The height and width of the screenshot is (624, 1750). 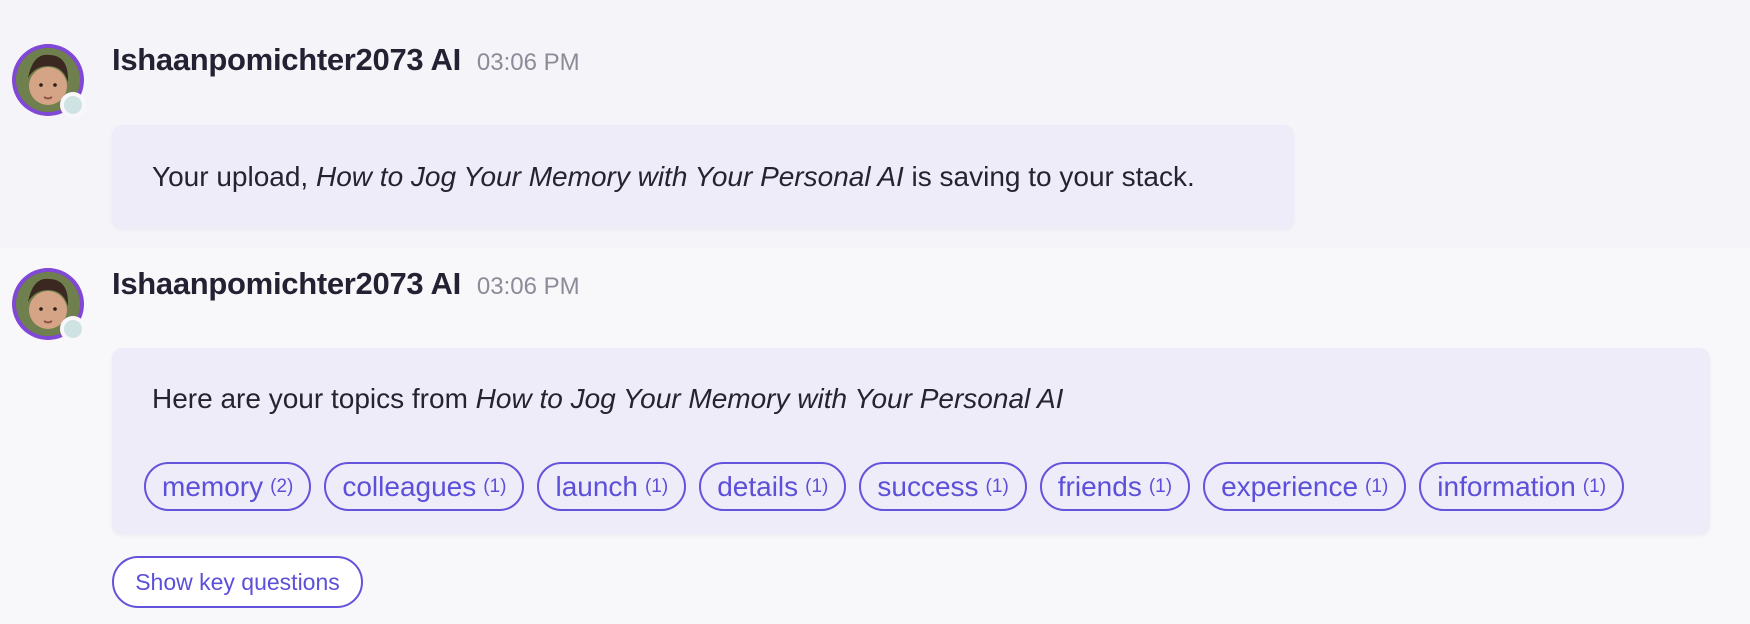 What do you see at coordinates (596, 486) in the screenshot?
I see `topic-label: launch` at bounding box center [596, 486].